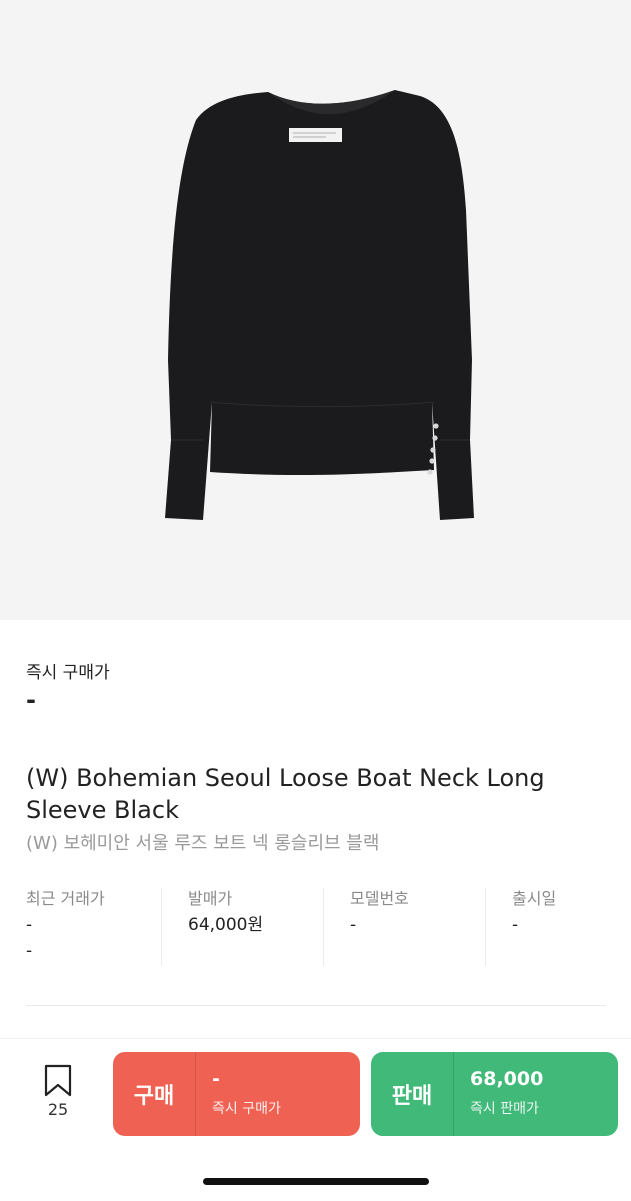  What do you see at coordinates (216, 1079) in the screenshot?
I see `buy-price: -` at bounding box center [216, 1079].